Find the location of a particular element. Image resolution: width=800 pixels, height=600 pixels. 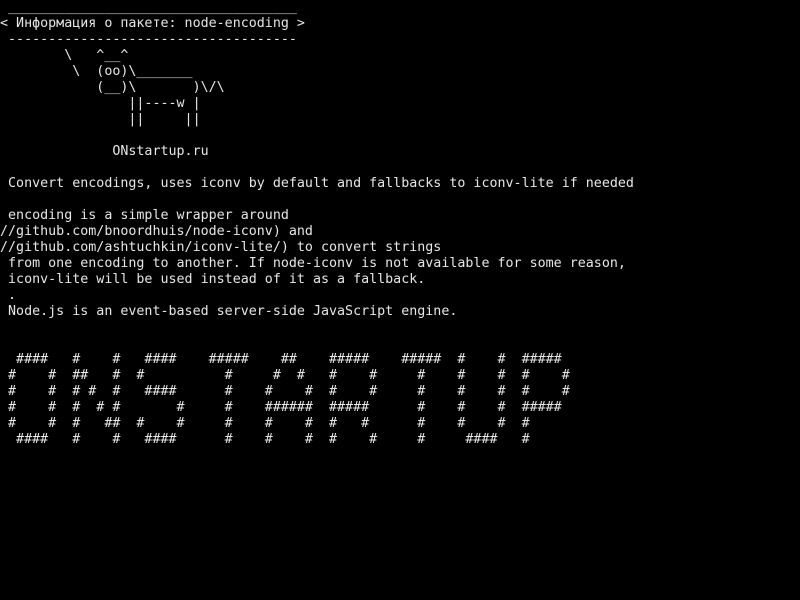

site-name: ONstartup.ru is located at coordinates (104, 151).